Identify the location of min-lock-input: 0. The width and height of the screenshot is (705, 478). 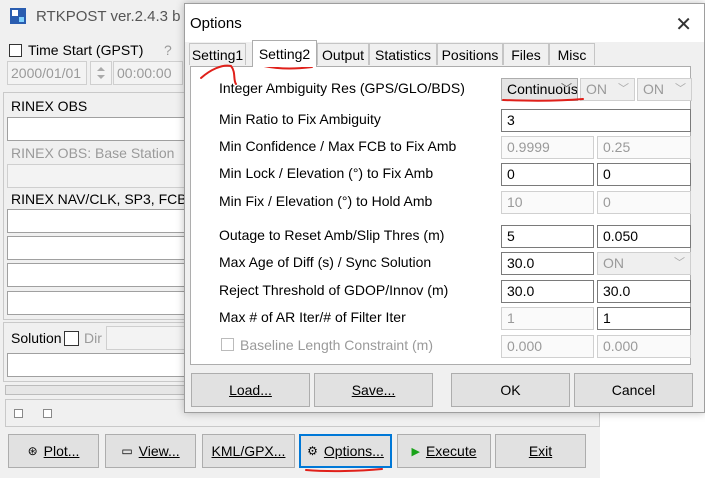
(547, 174).